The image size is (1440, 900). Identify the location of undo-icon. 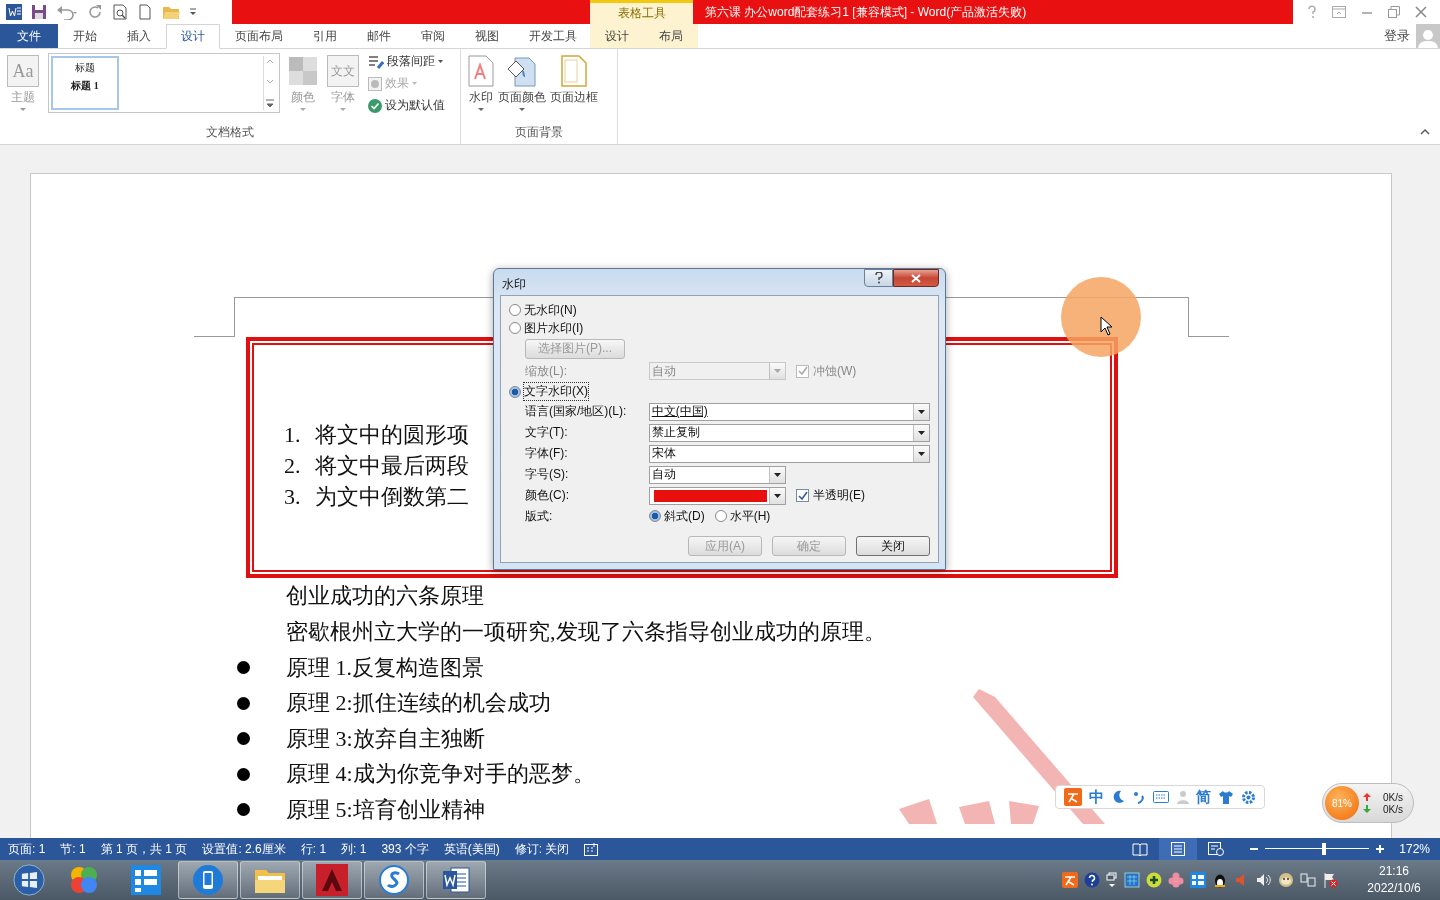
(67, 12).